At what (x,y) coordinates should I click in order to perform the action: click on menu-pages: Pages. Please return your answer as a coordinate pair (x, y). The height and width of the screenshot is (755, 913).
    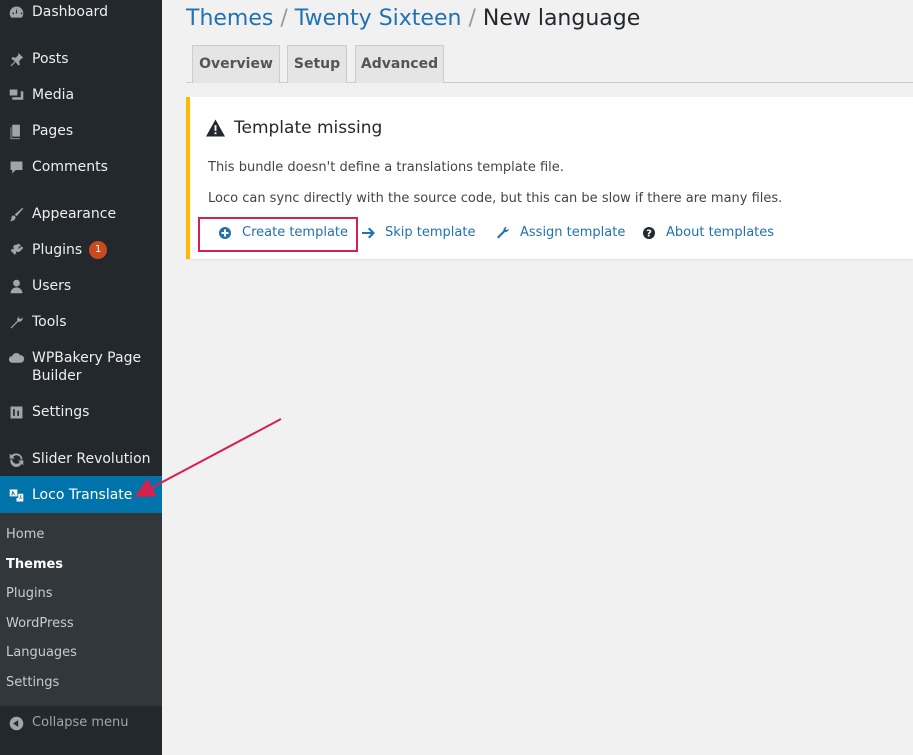
    Looking at the image, I should click on (81, 131).